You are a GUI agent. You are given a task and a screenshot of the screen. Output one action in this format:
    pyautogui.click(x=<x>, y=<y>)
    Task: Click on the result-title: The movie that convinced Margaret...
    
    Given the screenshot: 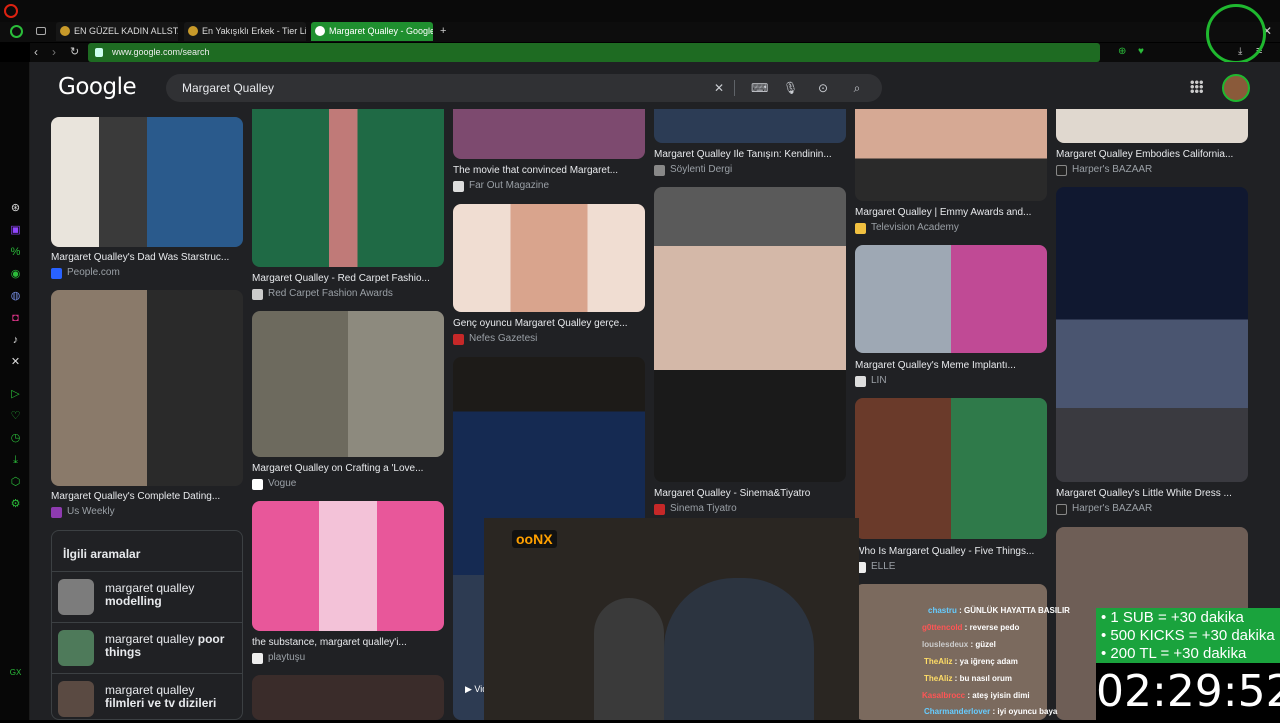 What is the action you would take?
    pyautogui.click(x=549, y=170)
    